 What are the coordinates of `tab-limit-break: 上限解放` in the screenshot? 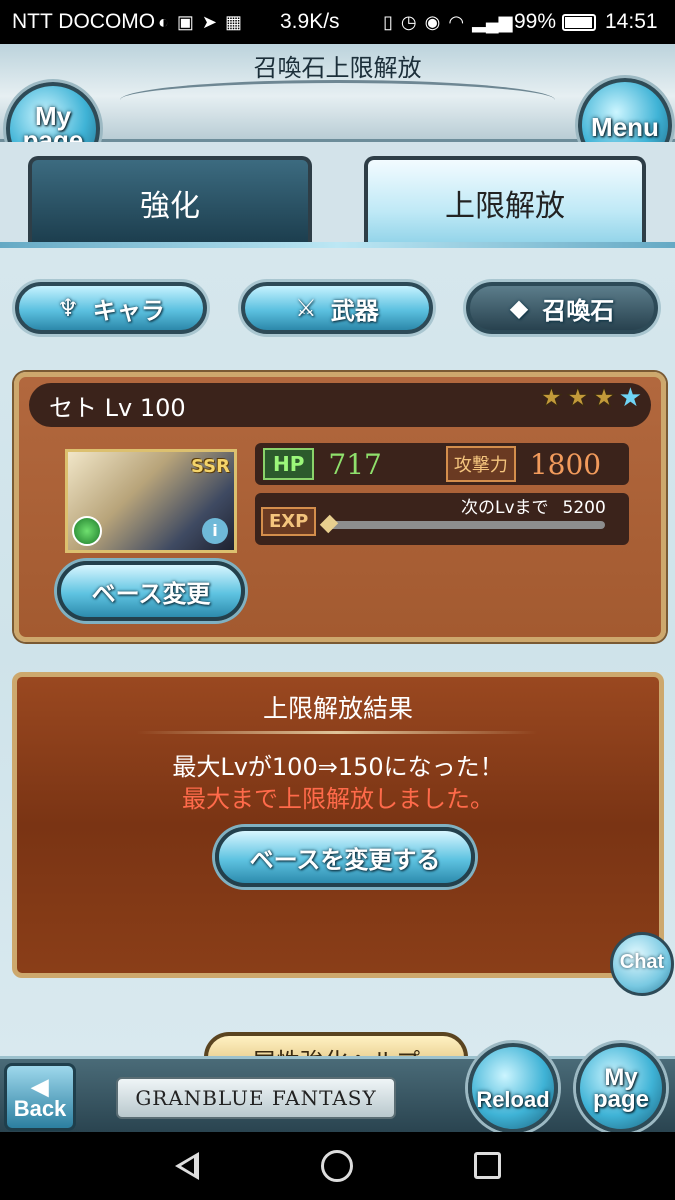 It's located at (505, 201).